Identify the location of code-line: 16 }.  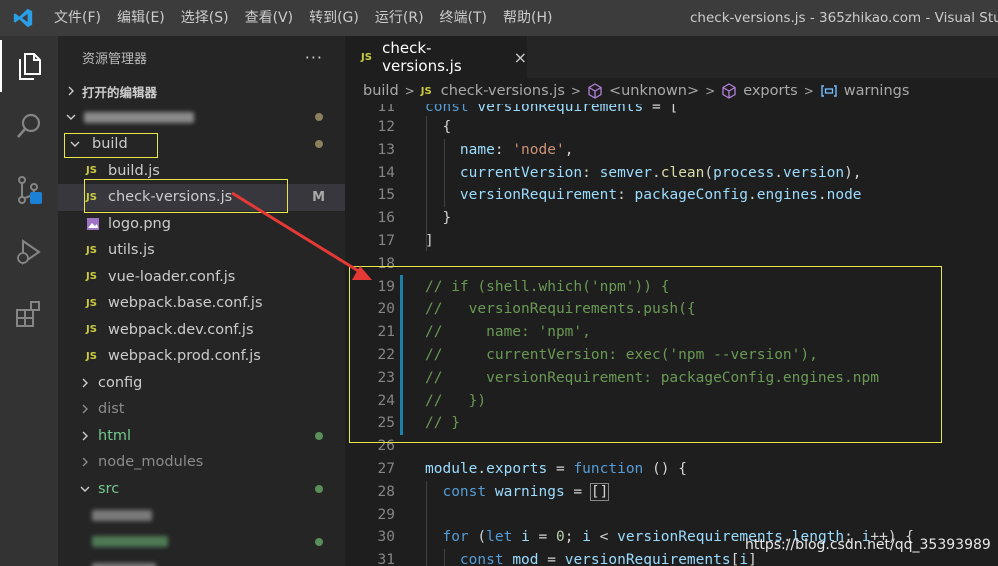
(671, 218).